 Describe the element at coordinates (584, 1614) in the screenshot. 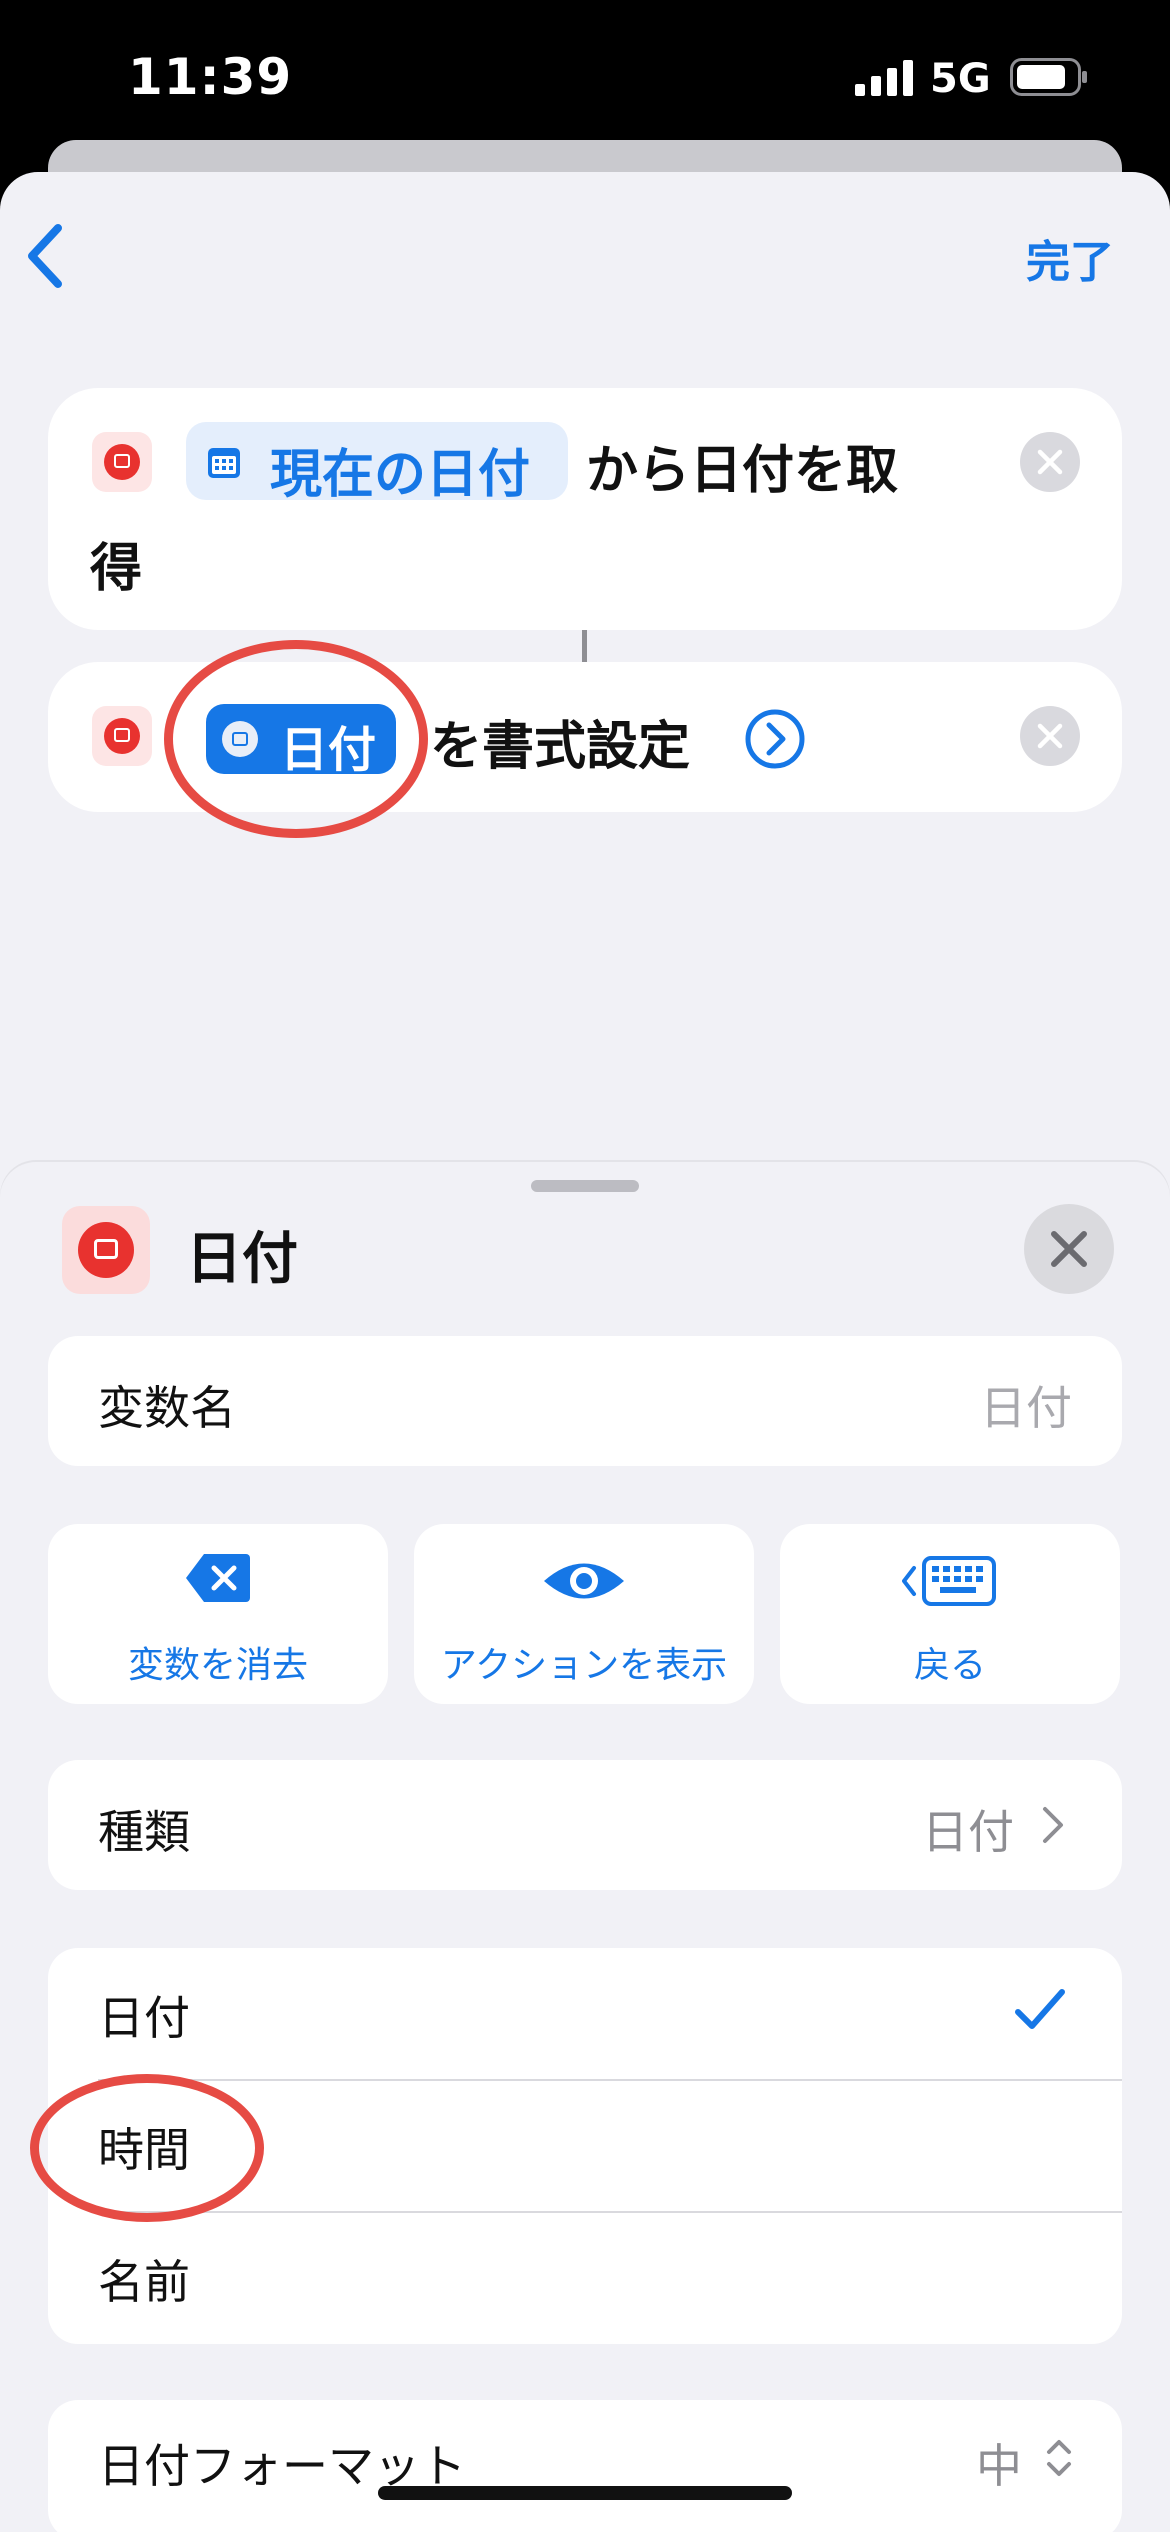

I see `show-action-button: アクションを表示` at that location.